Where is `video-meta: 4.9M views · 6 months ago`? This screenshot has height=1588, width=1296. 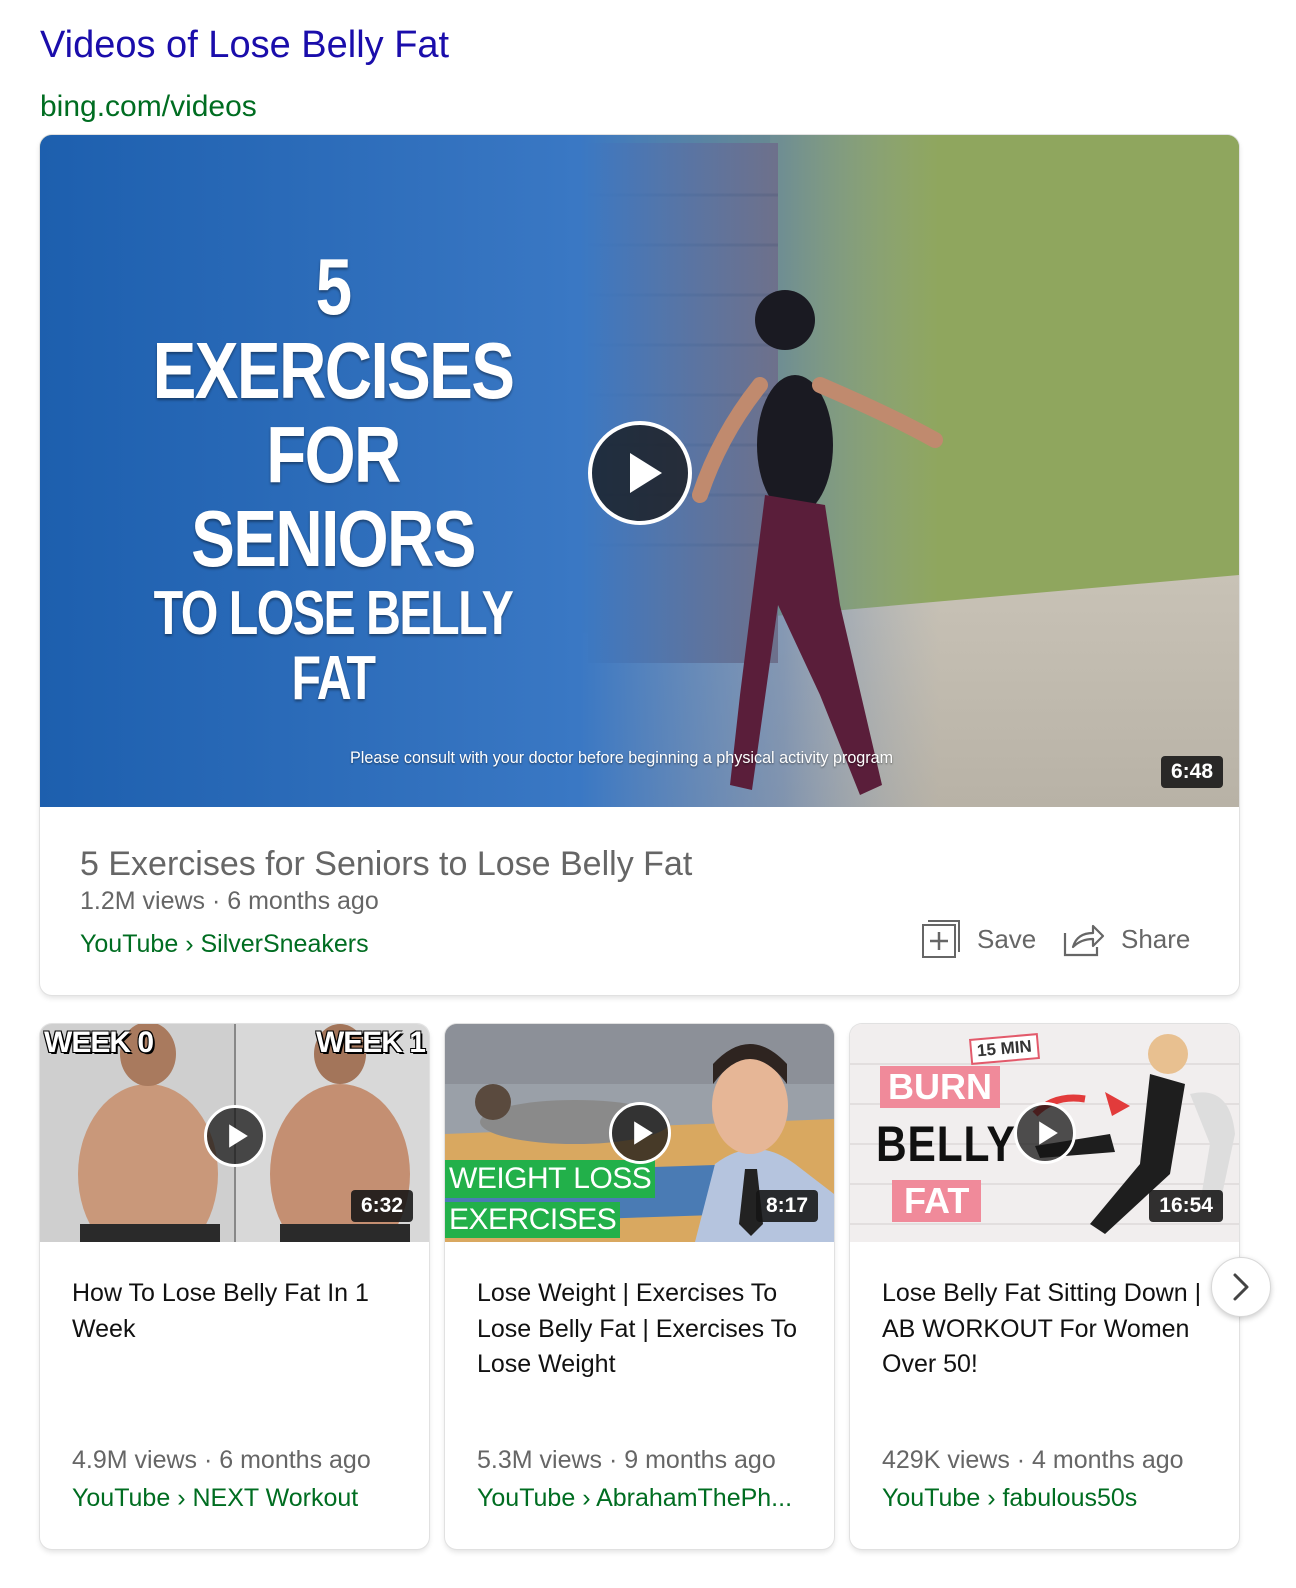
video-meta: 4.9M views · 6 months ago is located at coordinates (221, 1460).